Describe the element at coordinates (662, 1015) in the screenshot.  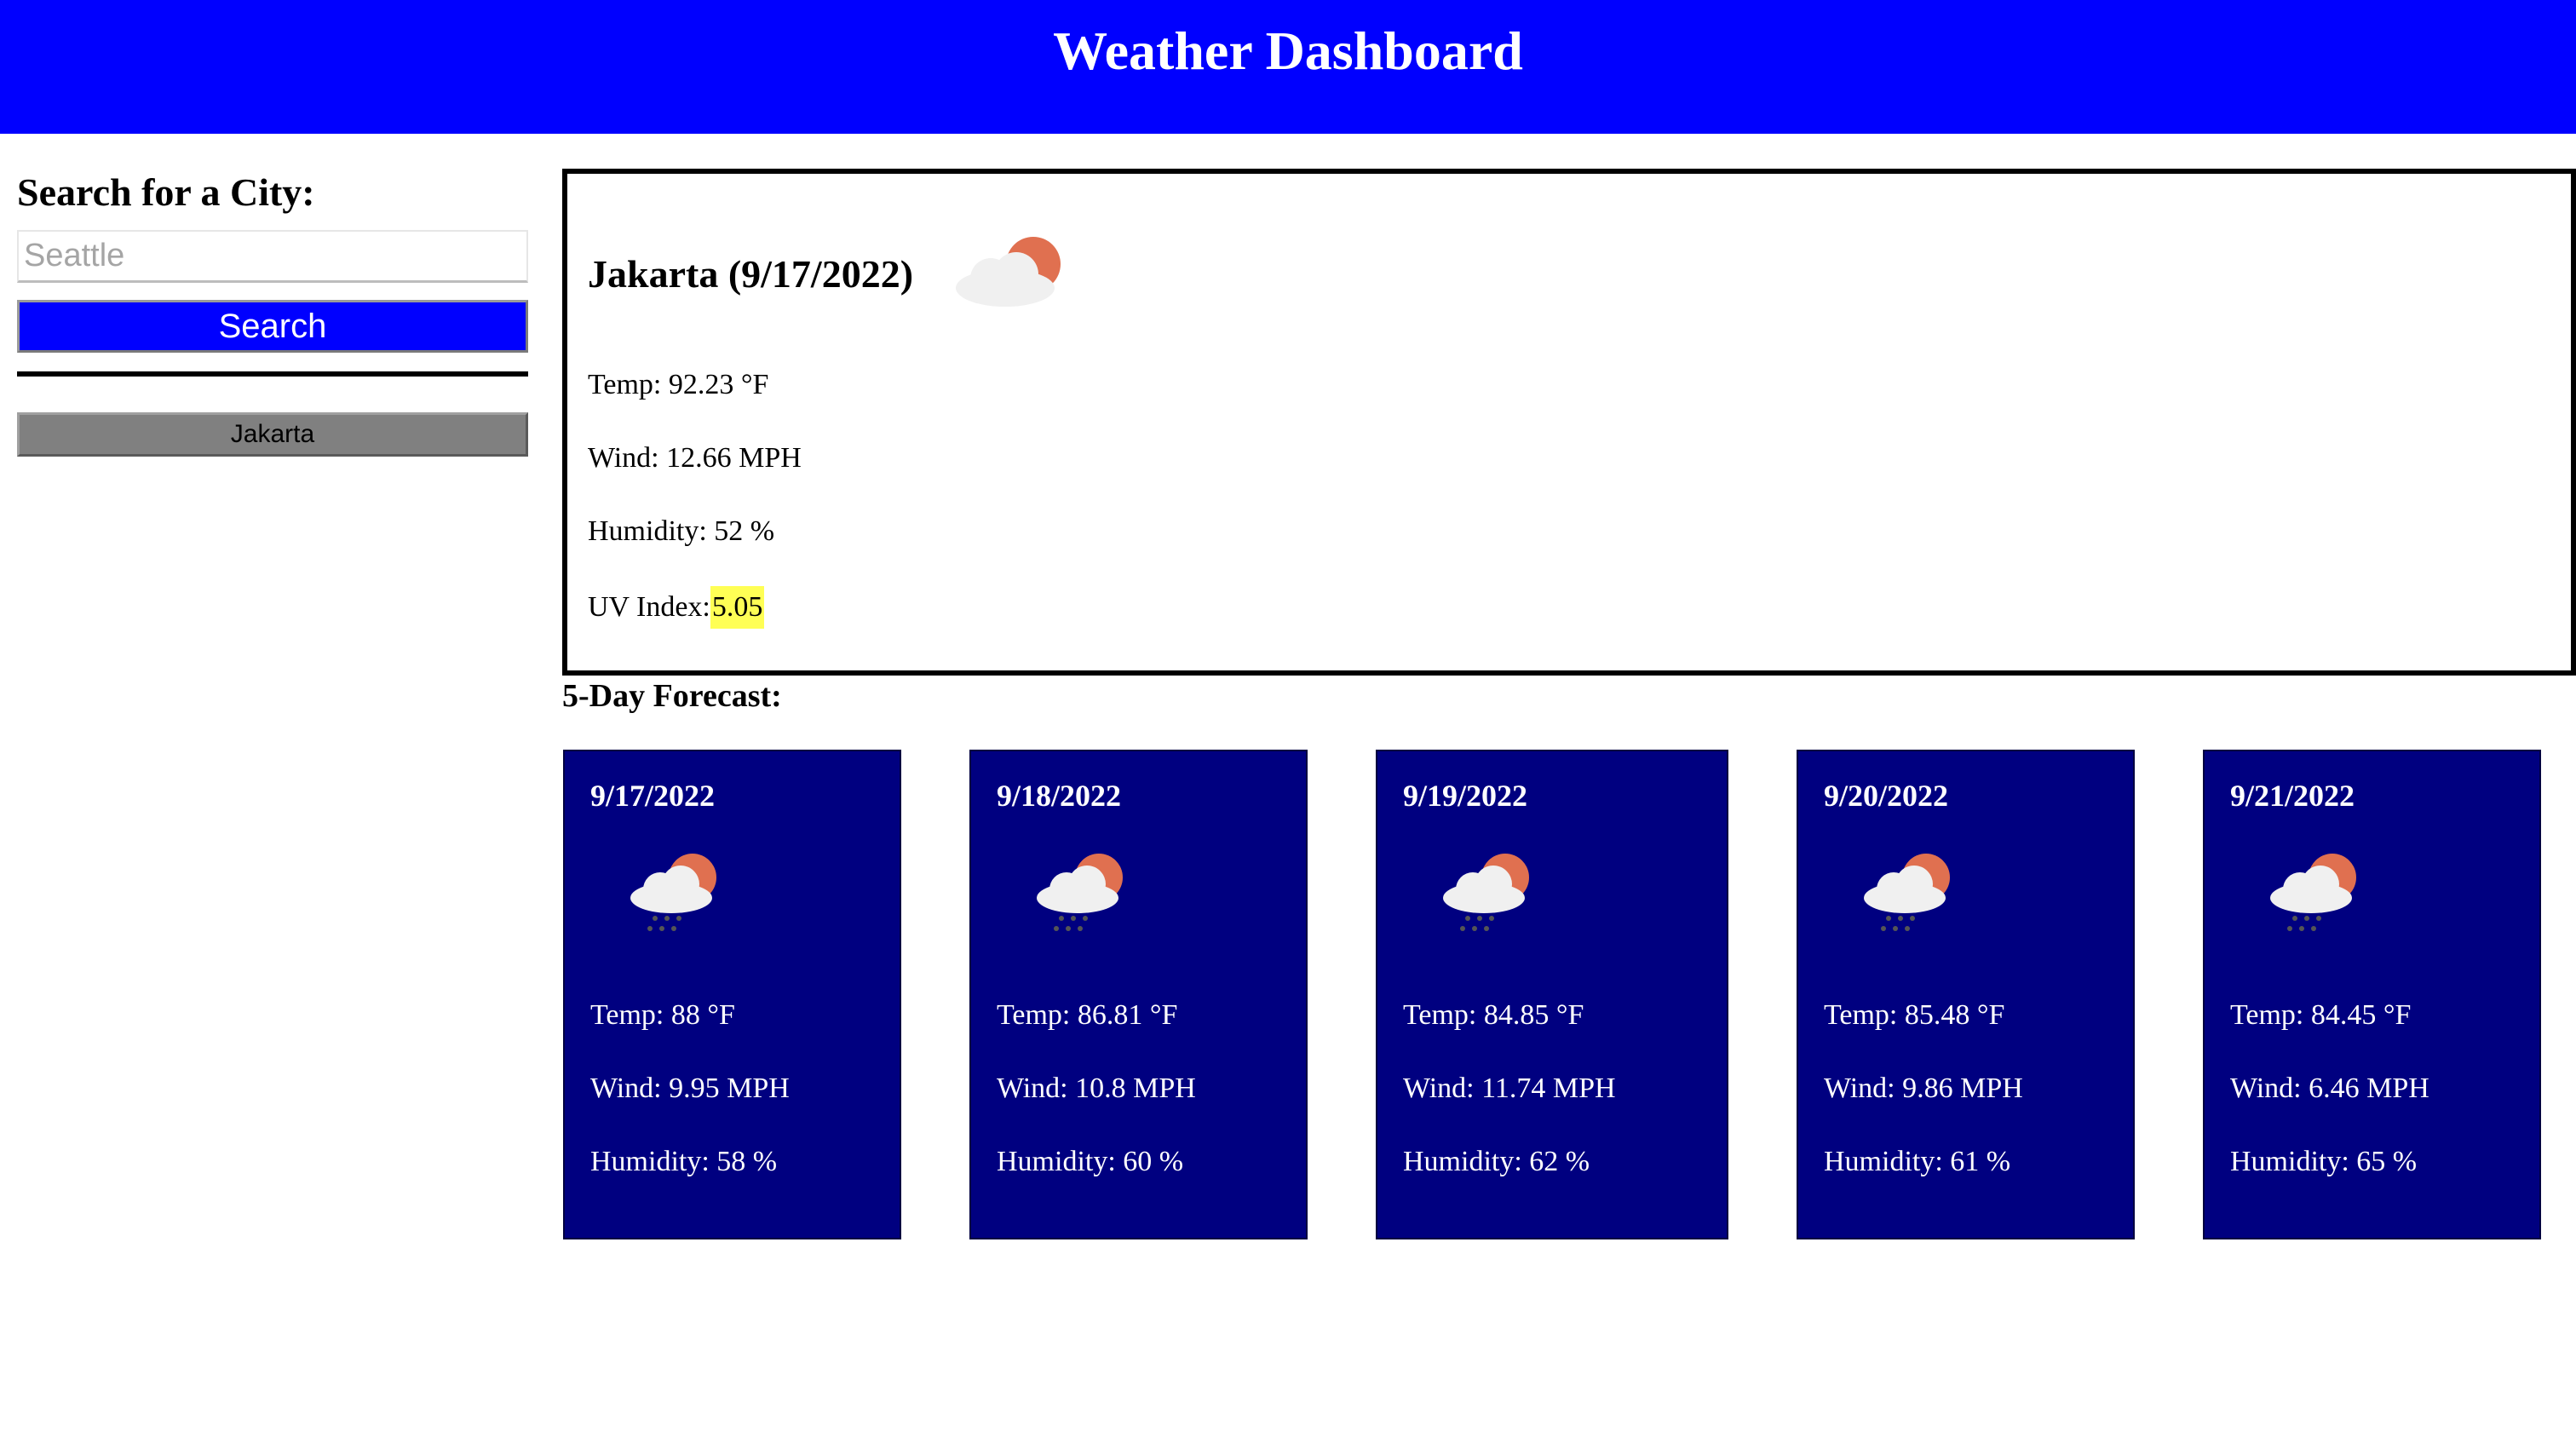
I see `forecast-temp: Temp: 88 °F` at that location.